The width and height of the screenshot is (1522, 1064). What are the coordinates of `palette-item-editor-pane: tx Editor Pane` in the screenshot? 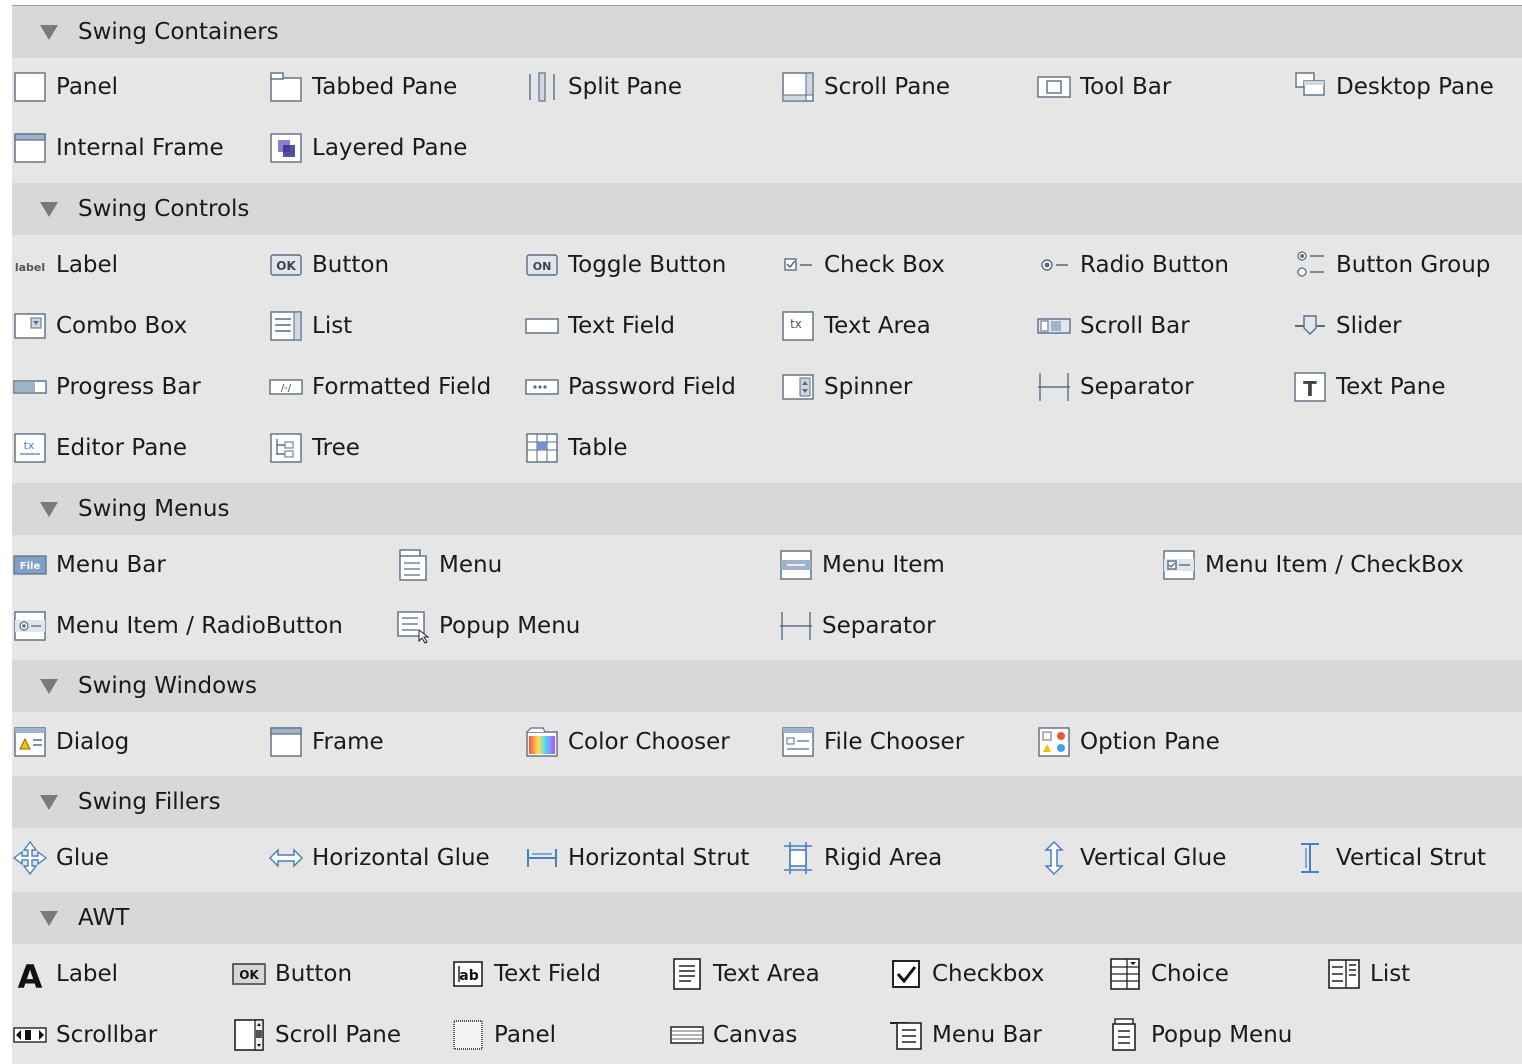 It's located at (99, 448).